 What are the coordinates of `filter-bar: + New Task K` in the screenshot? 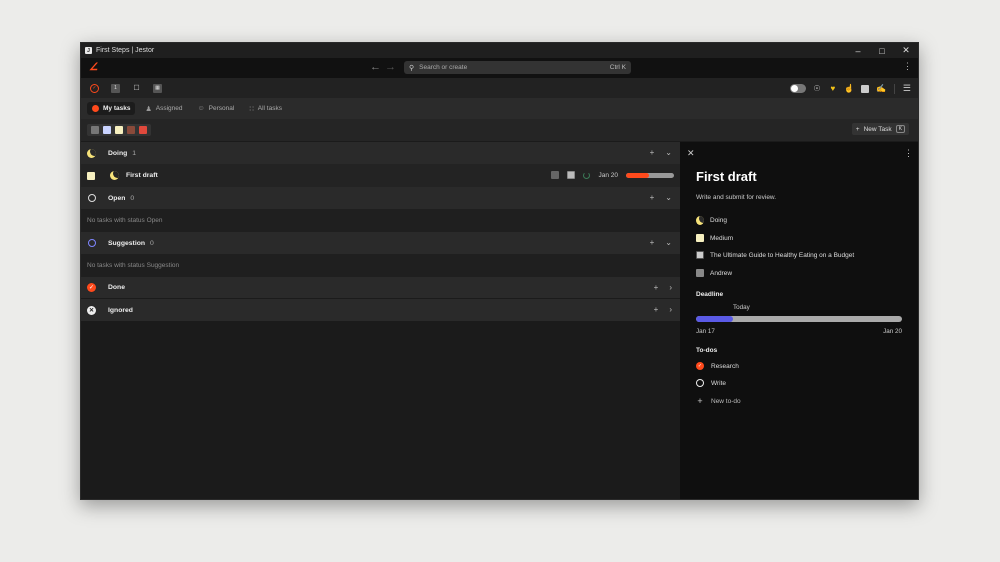 It's located at (499, 130).